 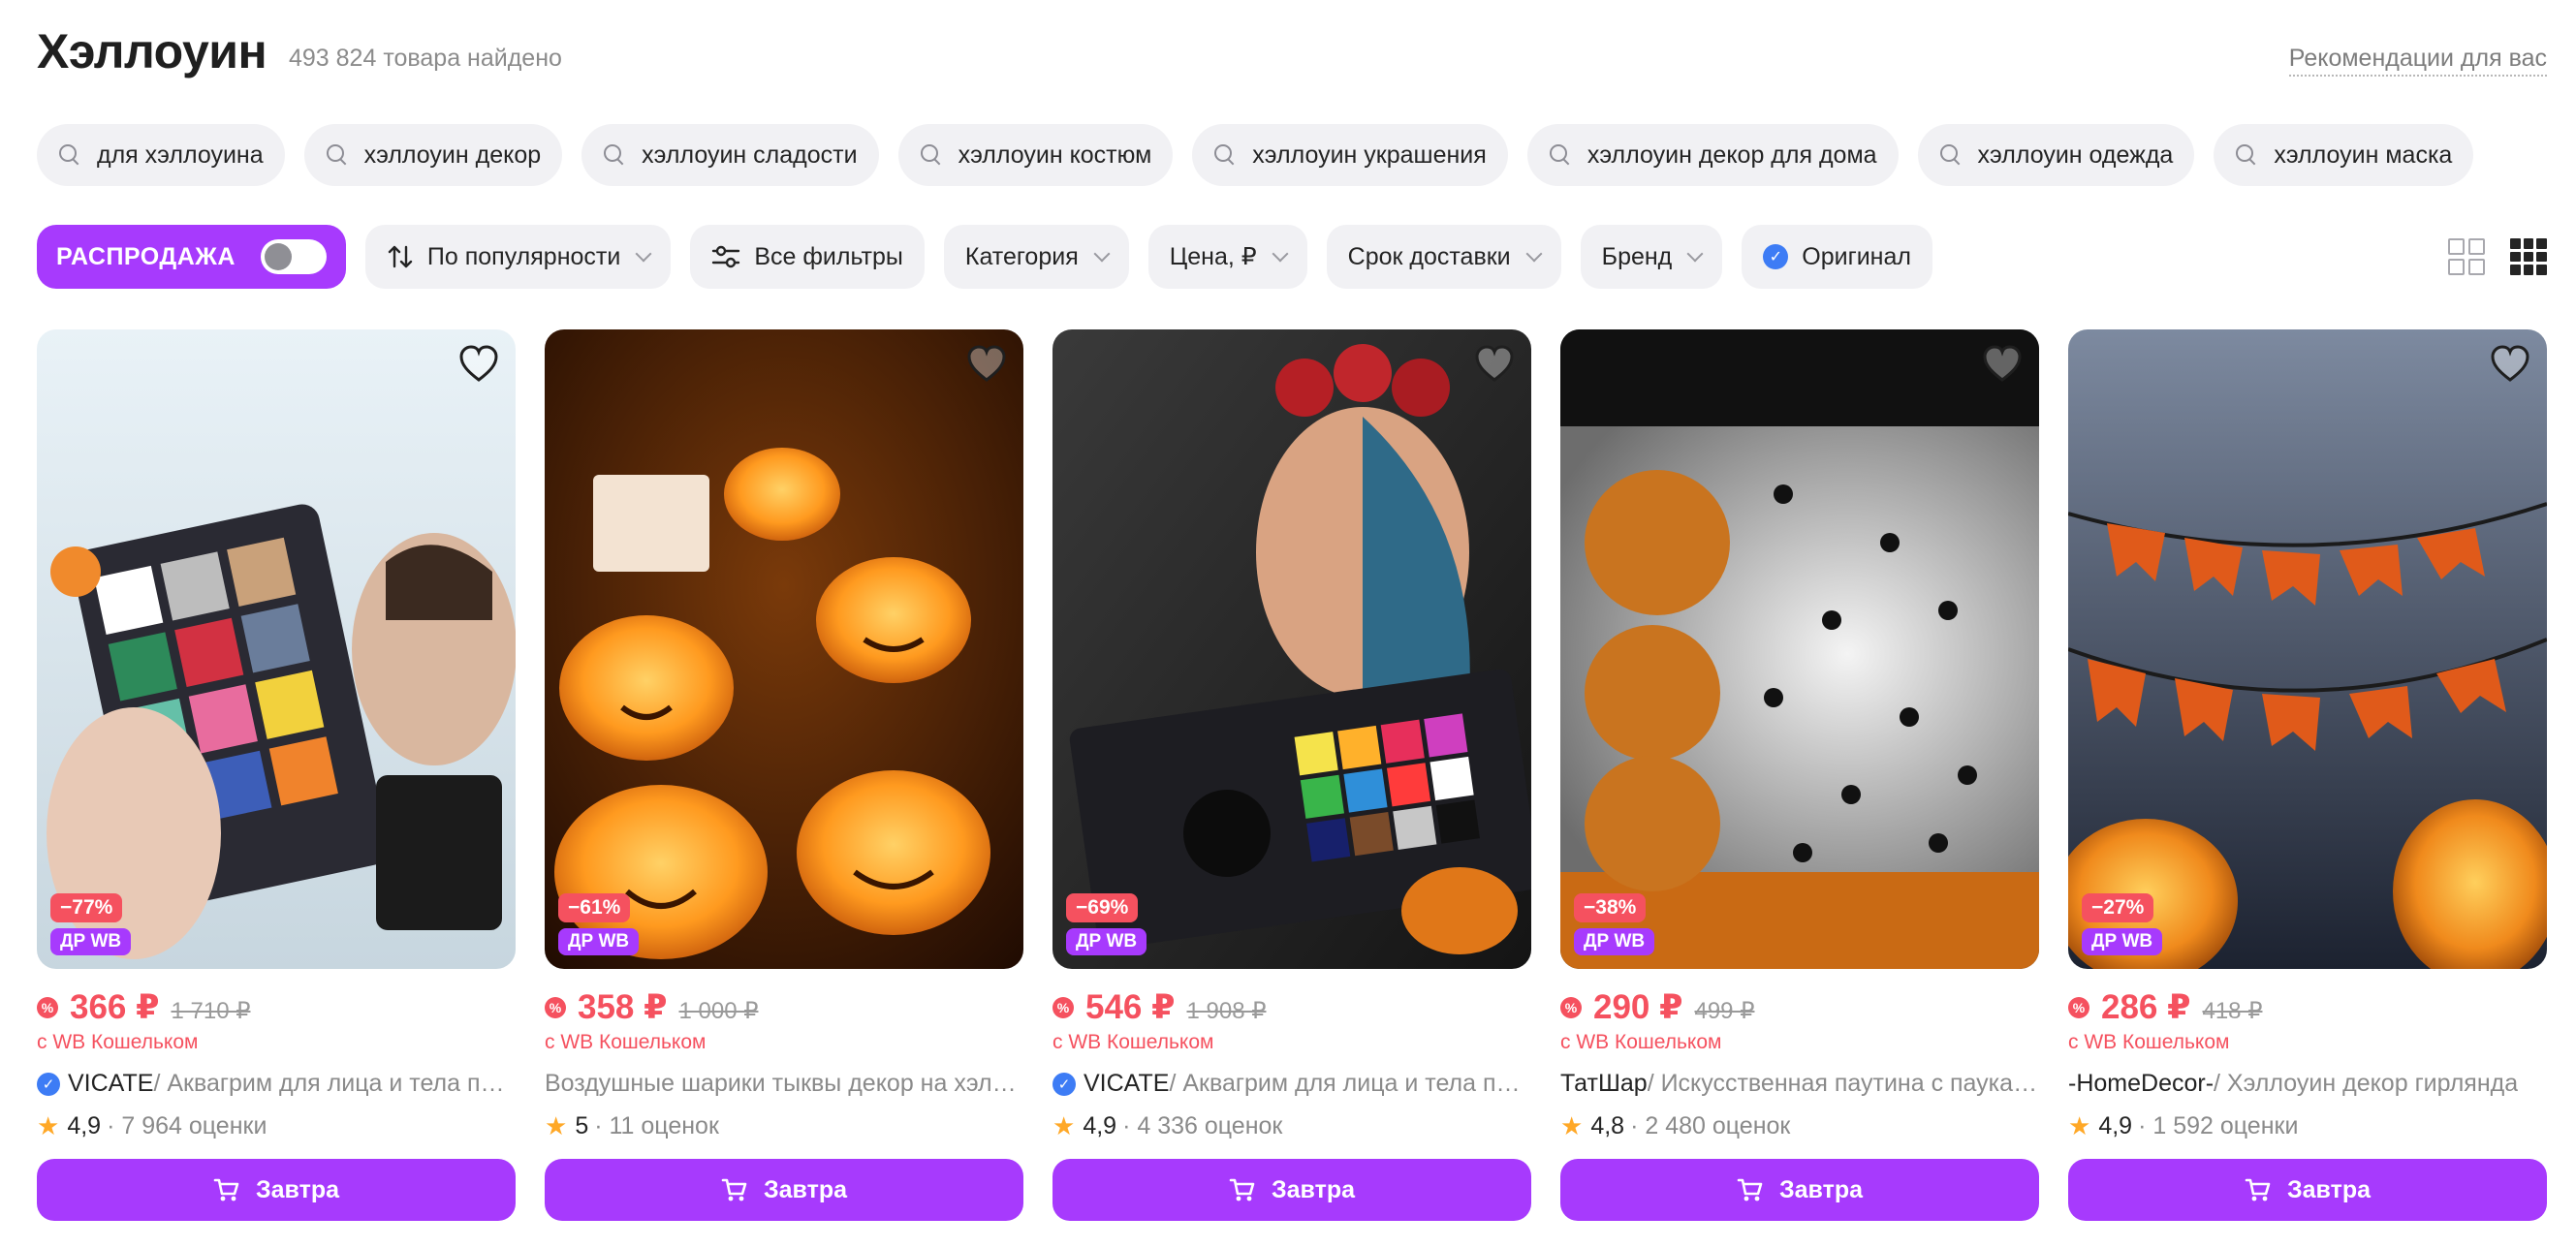 What do you see at coordinates (276, 1008) in the screenshot?
I see `price-row: 366 ₽ 1 710 ₽` at bounding box center [276, 1008].